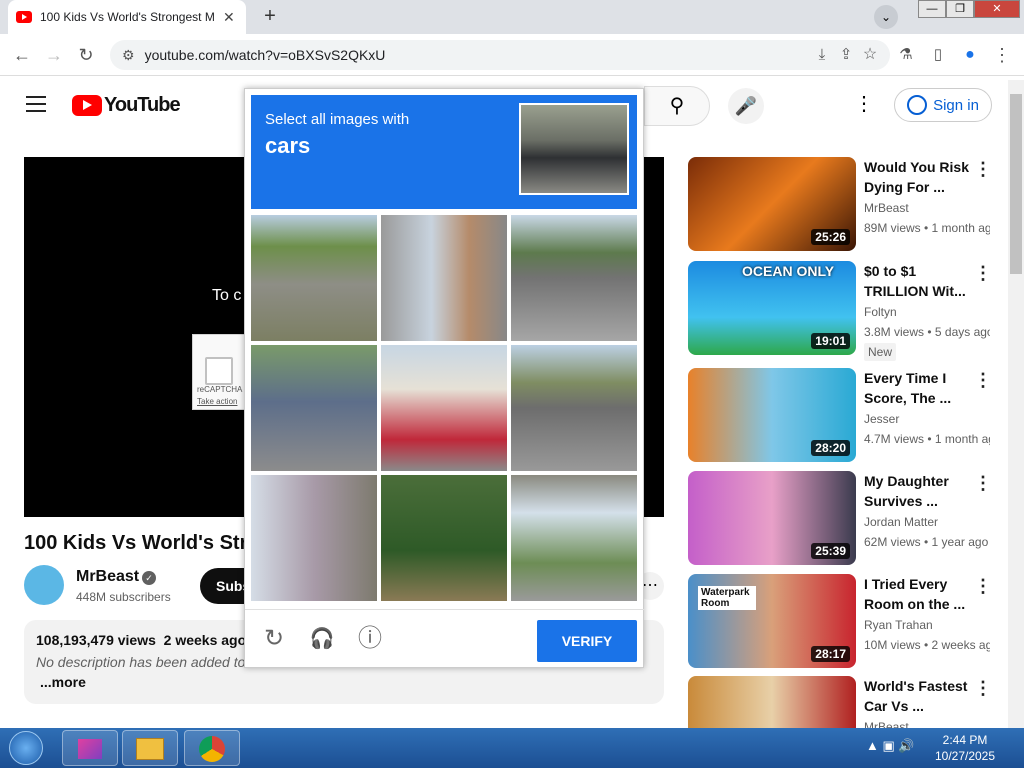 The width and height of the screenshot is (1024, 768). What do you see at coordinates (217, 401) in the screenshot?
I see `recaptcha-take-action-link: Take action` at bounding box center [217, 401].